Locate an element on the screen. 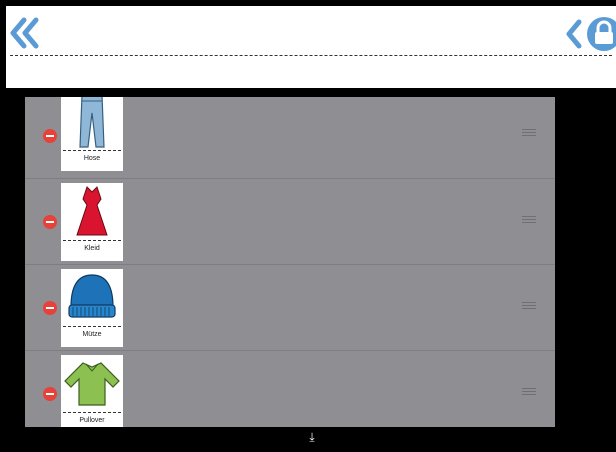 The image size is (616, 452). item-label: Hose is located at coordinates (92, 158).